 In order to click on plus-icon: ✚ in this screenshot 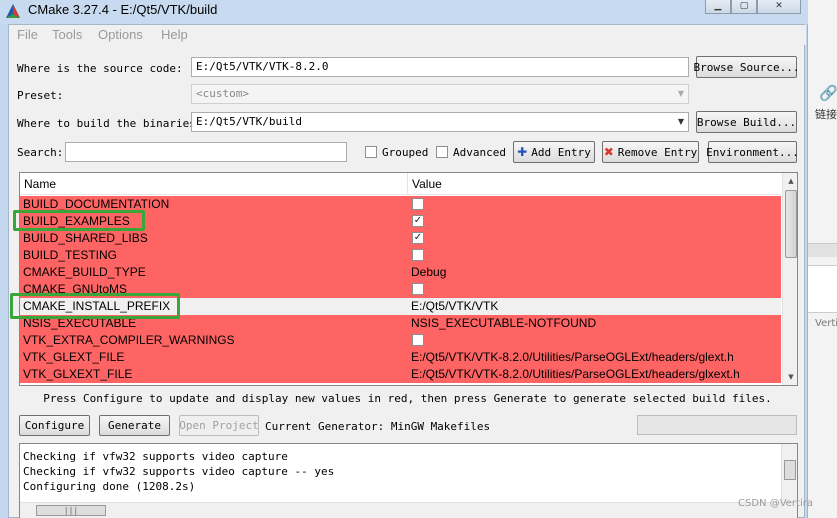, I will do `click(522, 152)`.